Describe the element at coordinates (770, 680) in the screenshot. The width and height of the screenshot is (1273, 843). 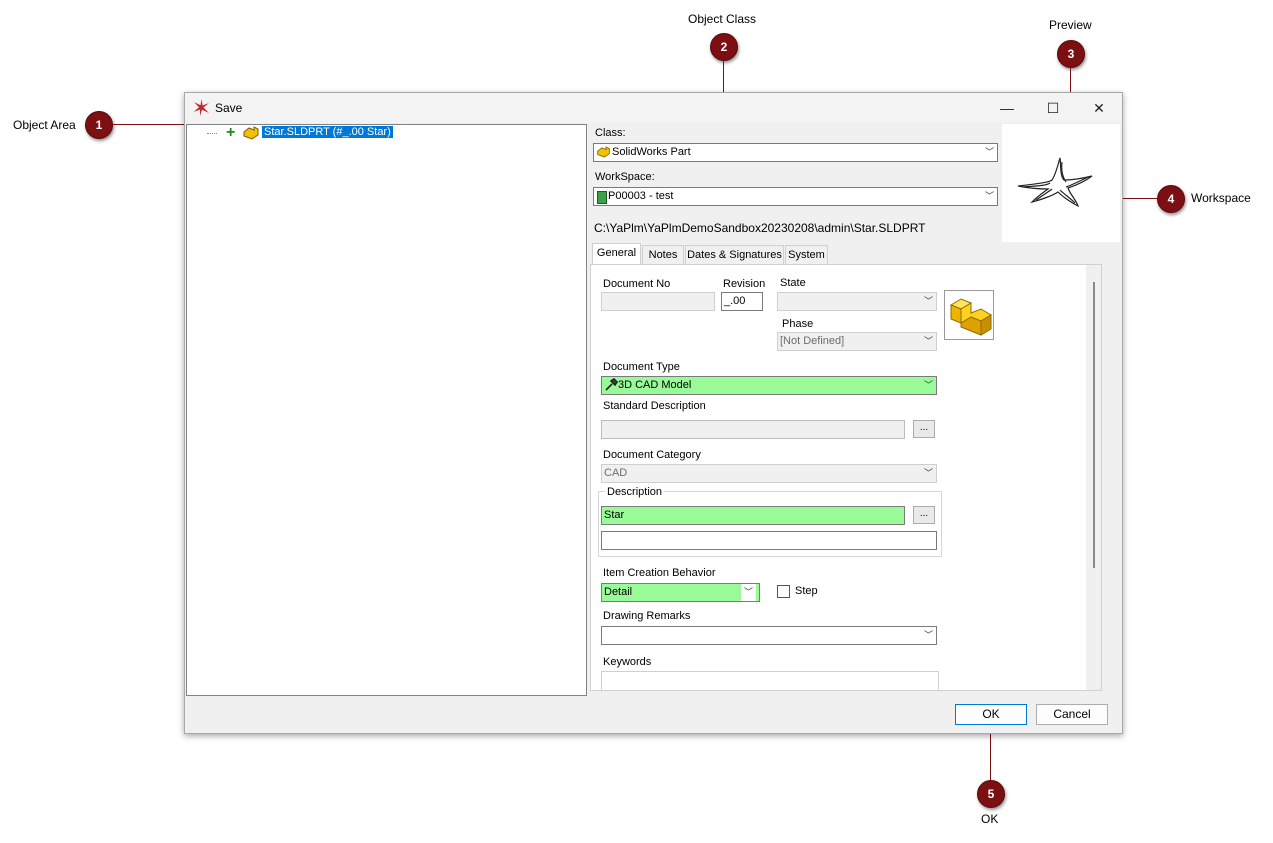
I see `keywords-field` at that location.